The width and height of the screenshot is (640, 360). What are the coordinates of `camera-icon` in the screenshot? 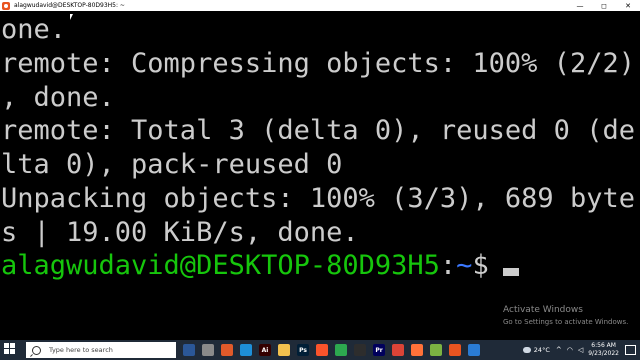 It's located at (208, 350).